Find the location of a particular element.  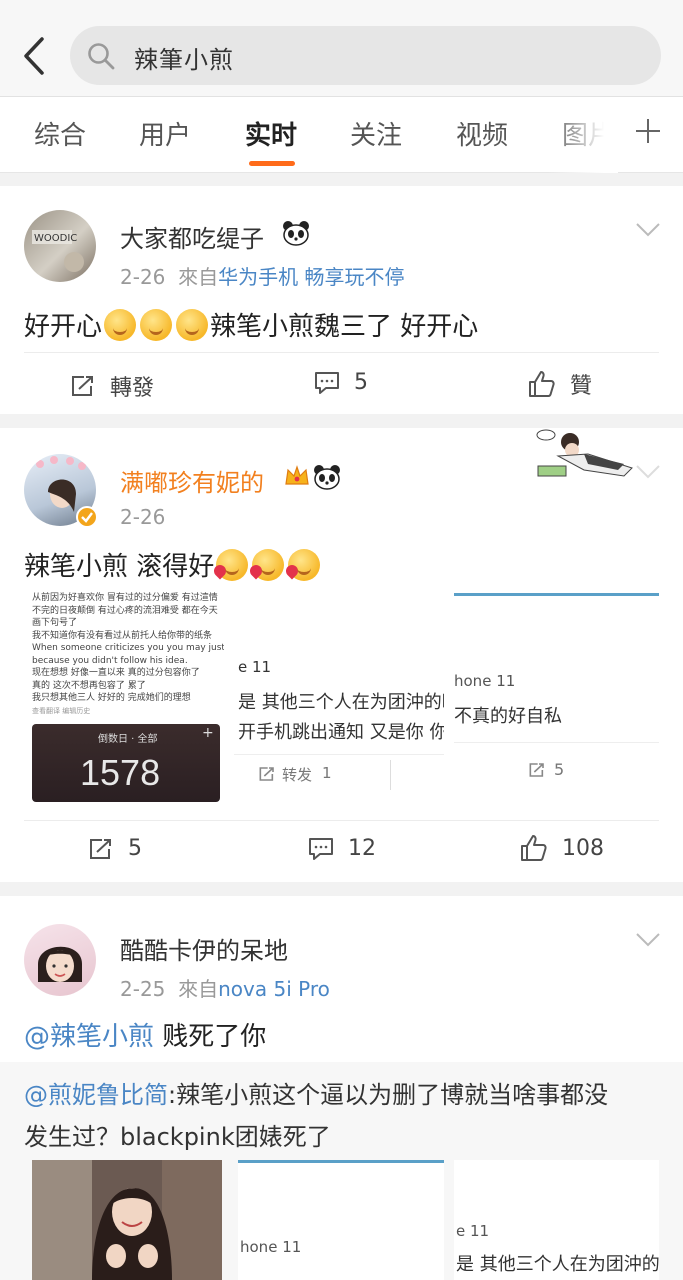

tile-repost-label: 转发 is located at coordinates (297, 775).